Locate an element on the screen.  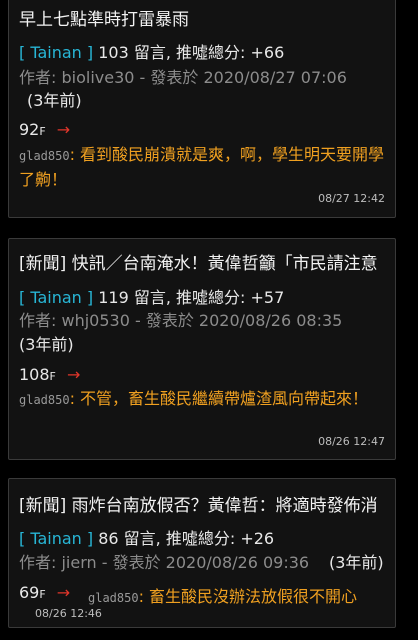
reply-timestamp: 08/27 12:42 is located at coordinates (351, 198).